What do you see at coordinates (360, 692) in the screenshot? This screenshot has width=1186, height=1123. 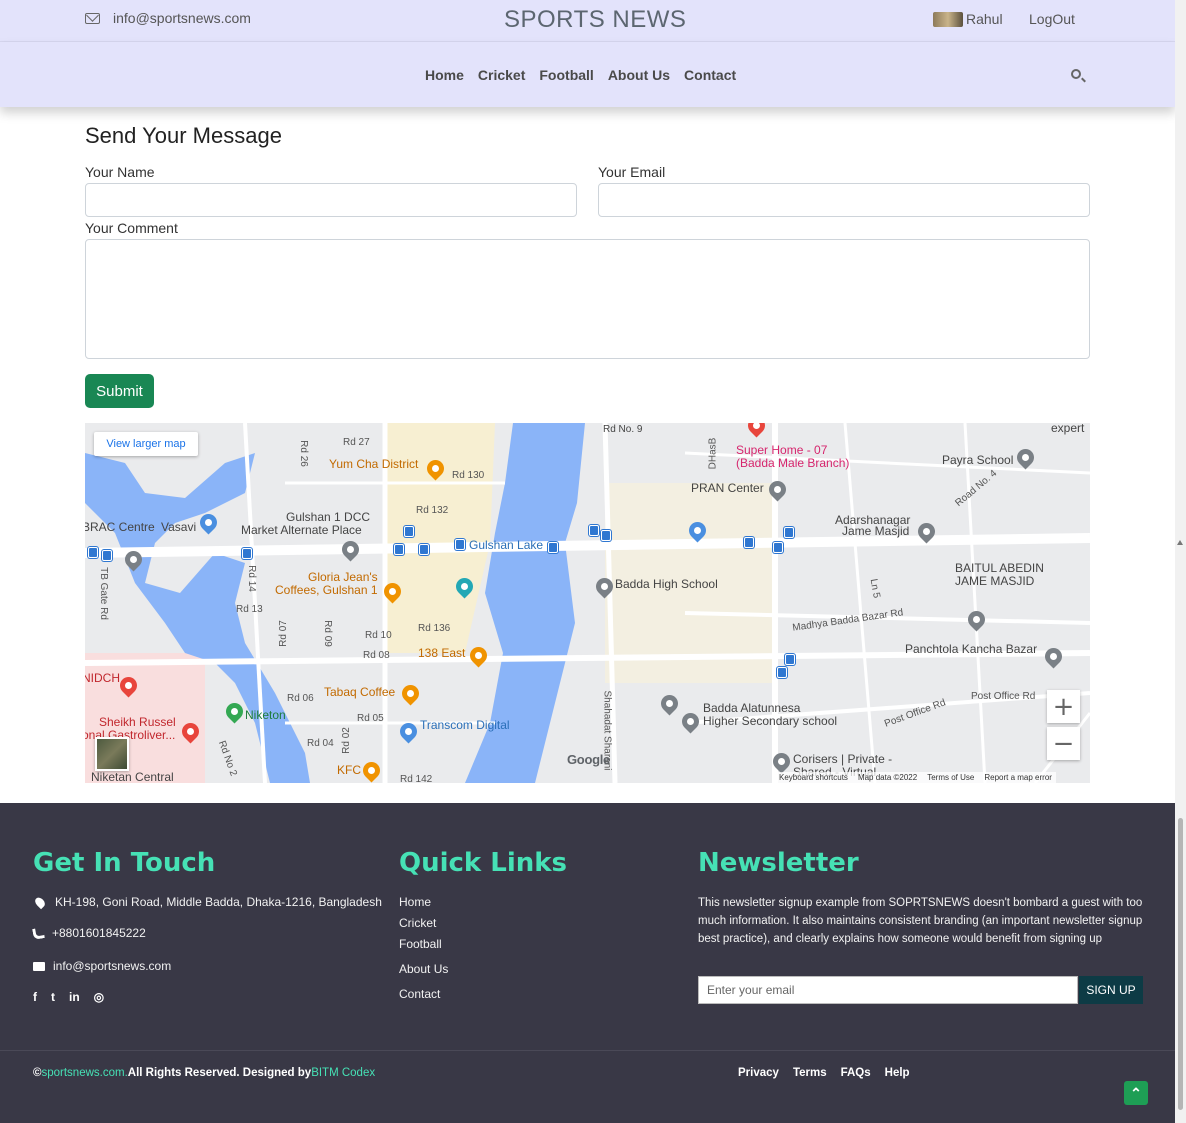 I see `map-label: Tabaq Coffee` at bounding box center [360, 692].